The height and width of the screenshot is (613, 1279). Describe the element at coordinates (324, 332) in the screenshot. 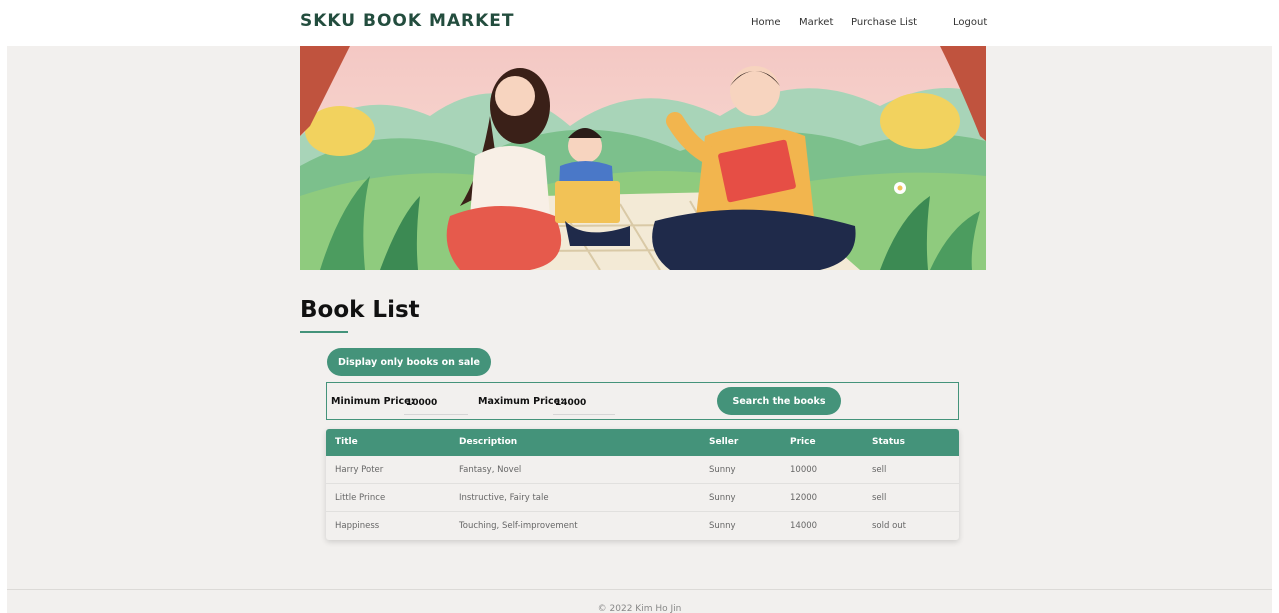

I see `title-underline` at that location.